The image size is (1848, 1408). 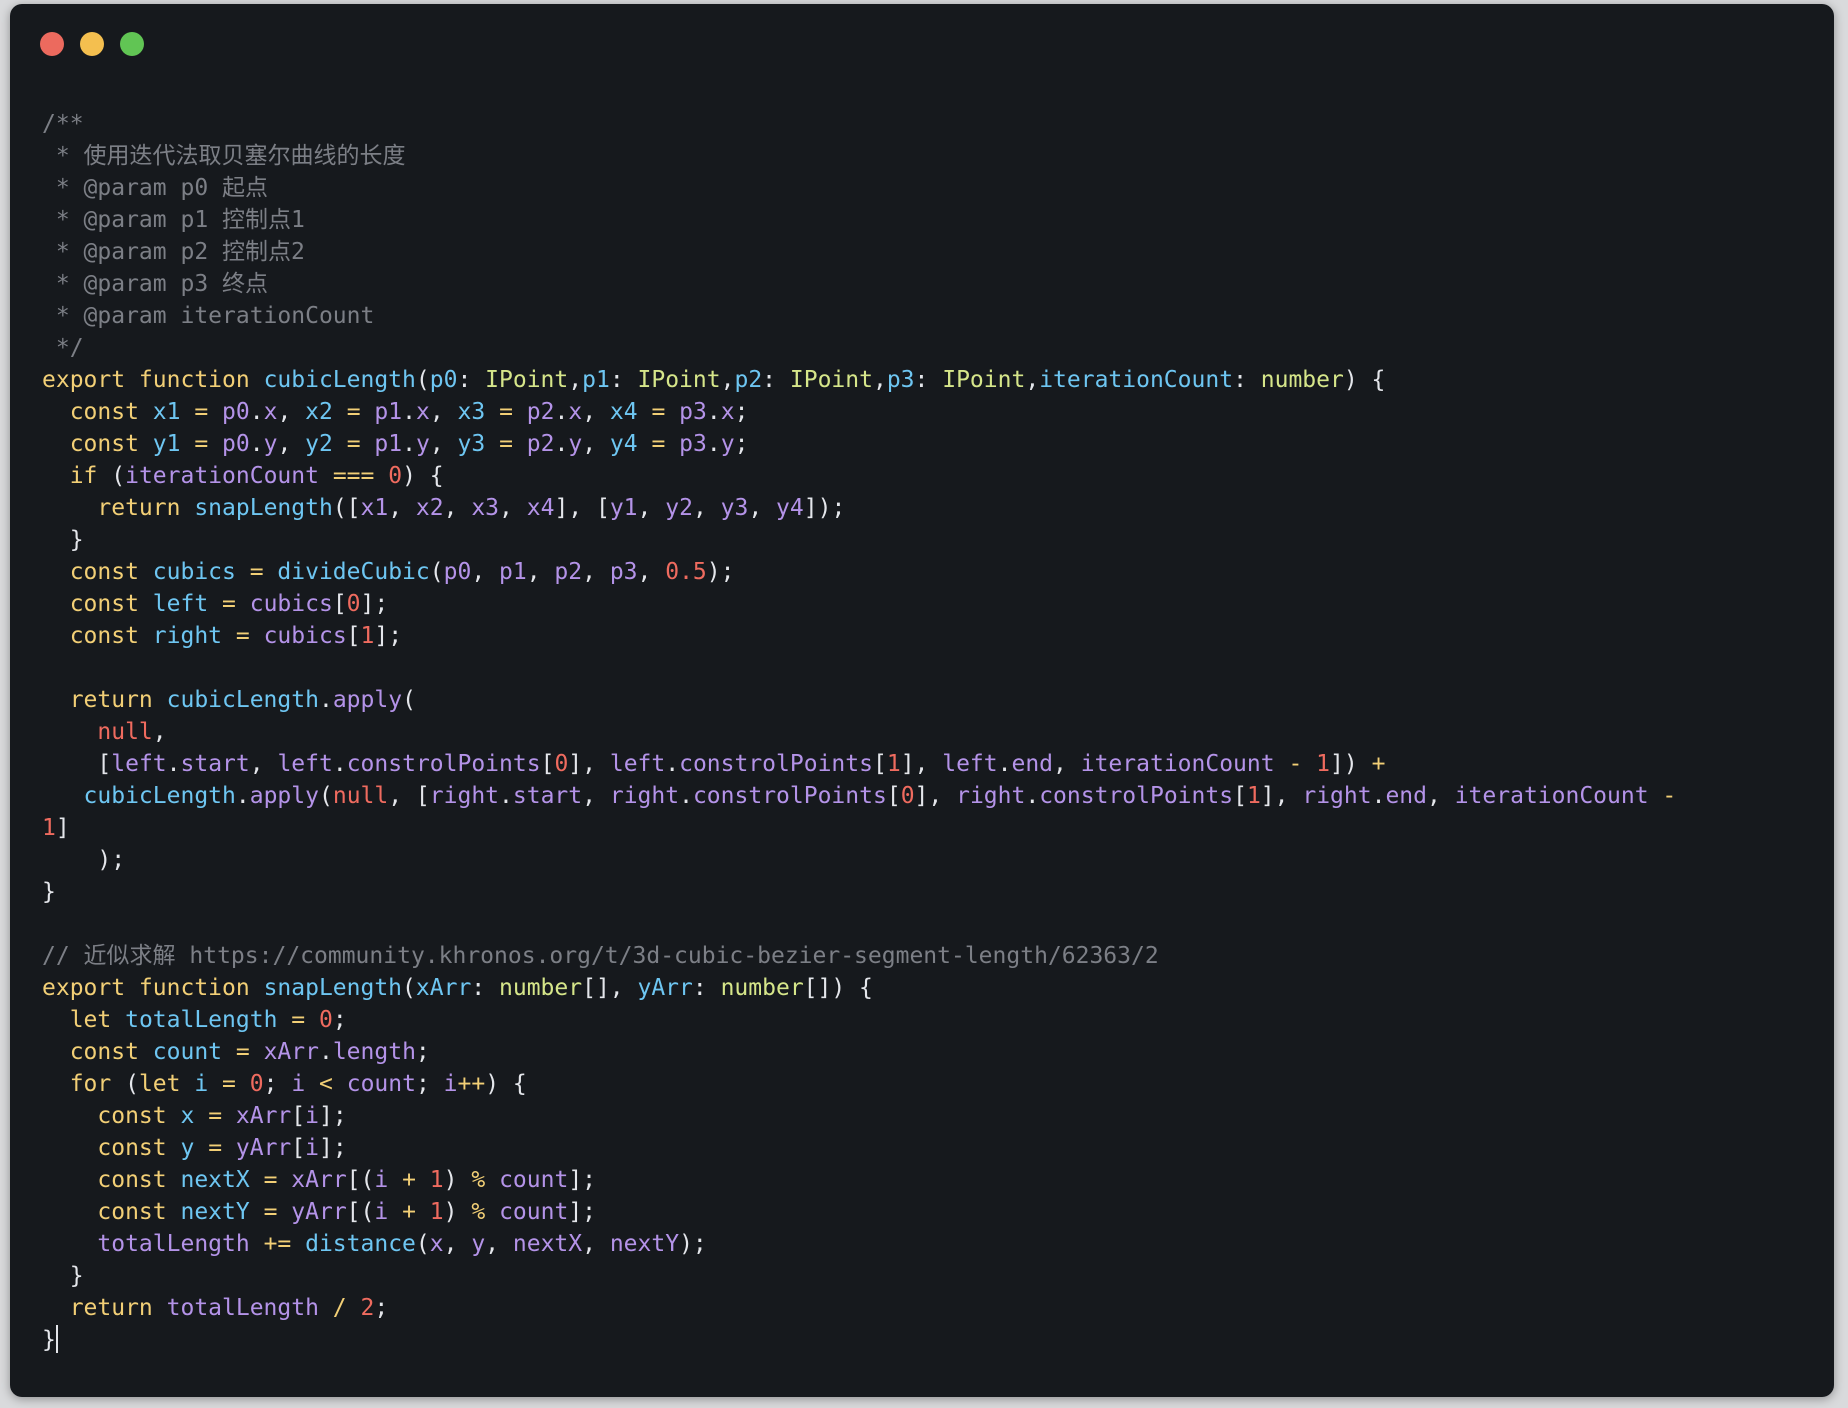 What do you see at coordinates (155, 284) in the screenshot?
I see `code-token: * @param p3 终点` at bounding box center [155, 284].